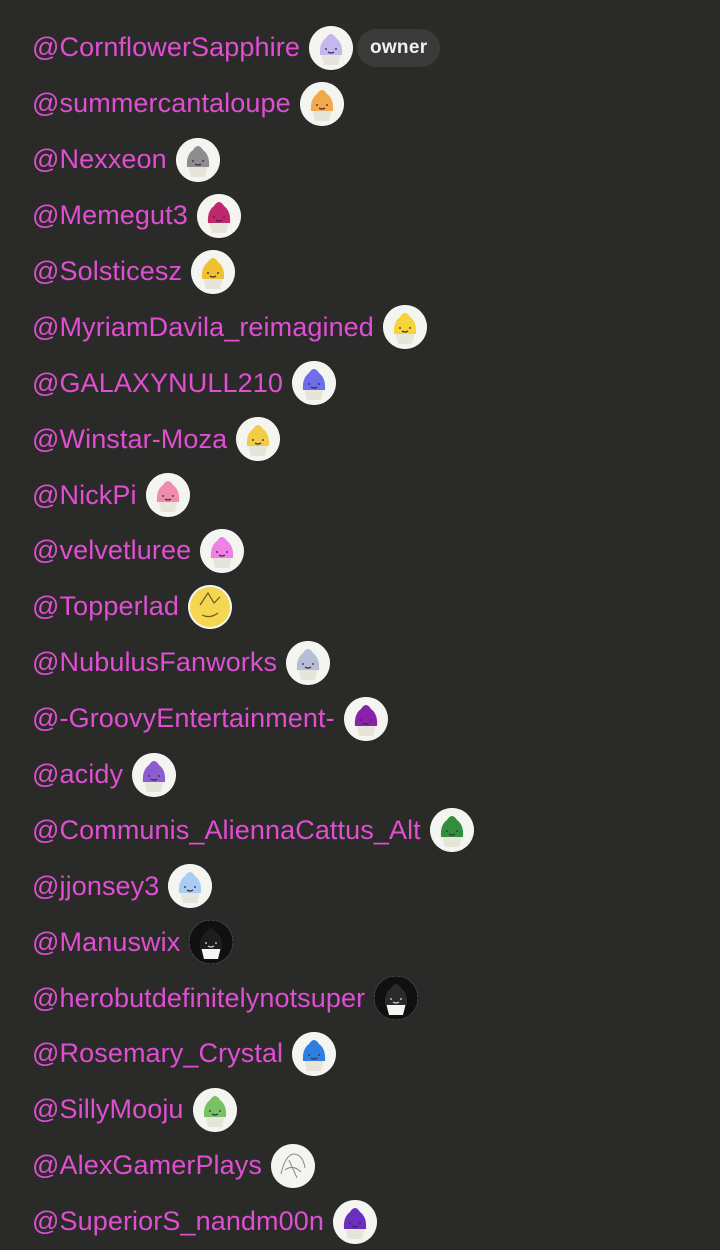 This screenshot has height=1250, width=720. I want to click on member-row: @SillyMooju, so click(360, 1110).